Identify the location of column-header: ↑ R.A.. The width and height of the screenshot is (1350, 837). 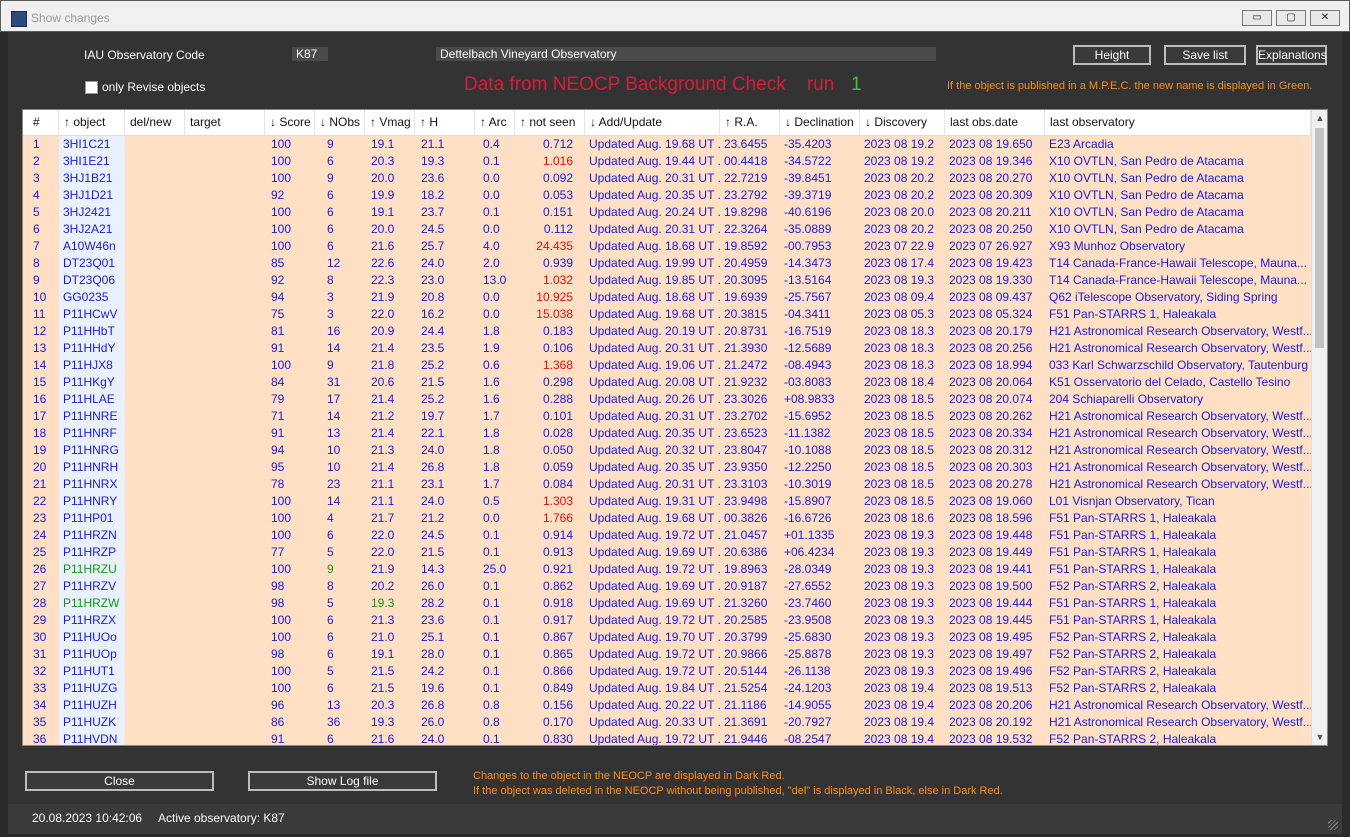
(750, 122).